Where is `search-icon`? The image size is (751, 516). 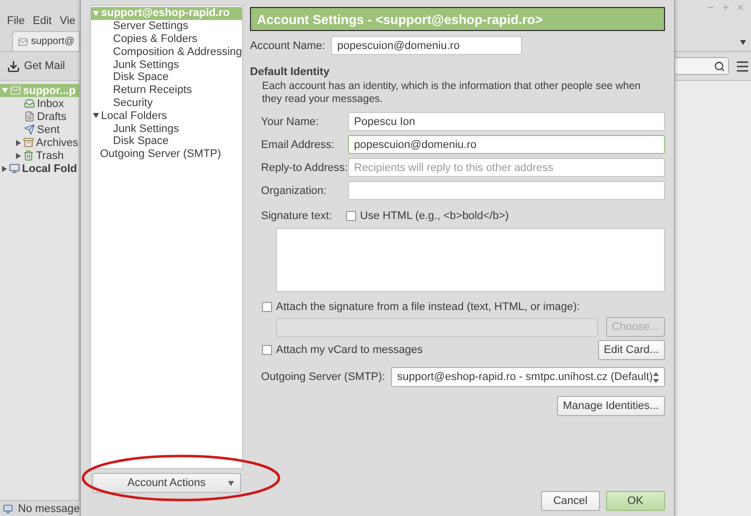
search-icon is located at coordinates (719, 66).